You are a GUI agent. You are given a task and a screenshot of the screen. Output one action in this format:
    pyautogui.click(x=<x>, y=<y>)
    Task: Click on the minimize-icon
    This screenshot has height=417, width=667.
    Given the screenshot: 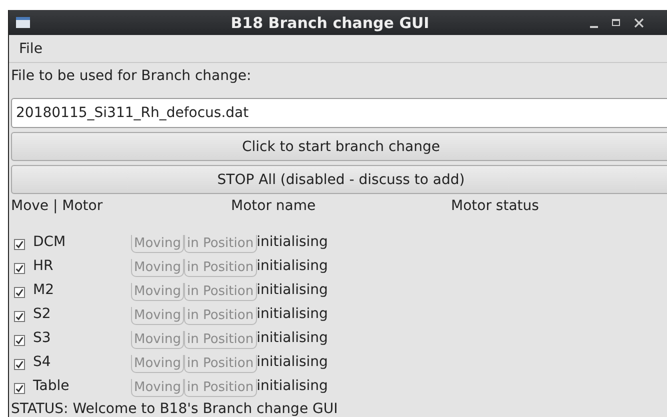 What is the action you would take?
    pyautogui.click(x=594, y=27)
    